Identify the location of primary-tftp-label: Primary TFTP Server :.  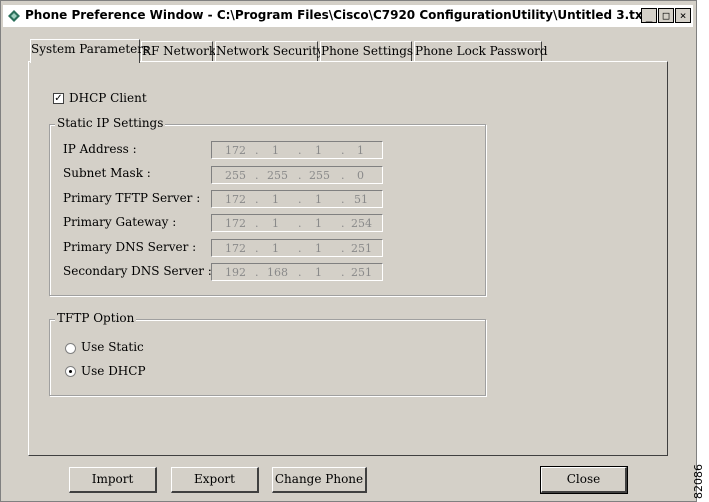
(132, 198).